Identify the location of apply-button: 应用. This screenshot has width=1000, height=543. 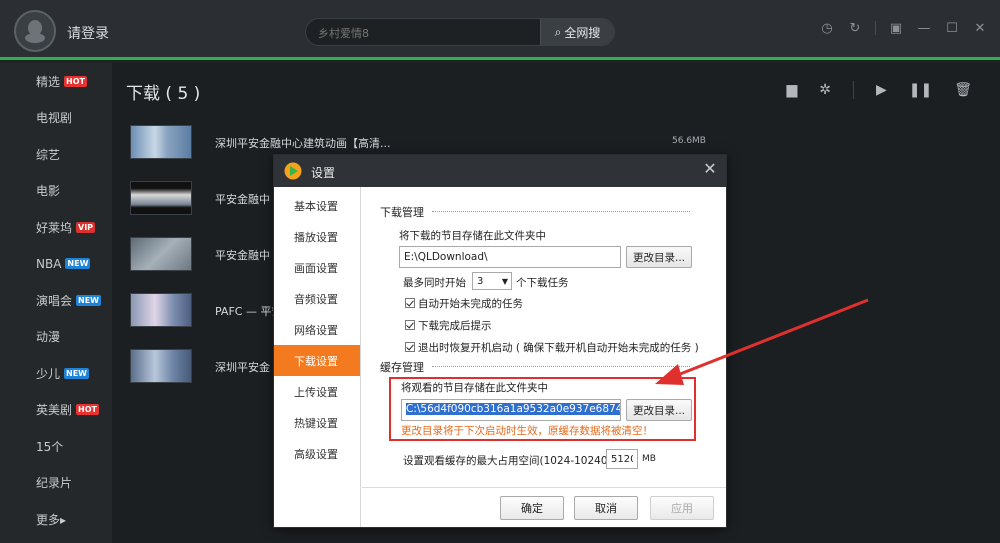
(682, 508).